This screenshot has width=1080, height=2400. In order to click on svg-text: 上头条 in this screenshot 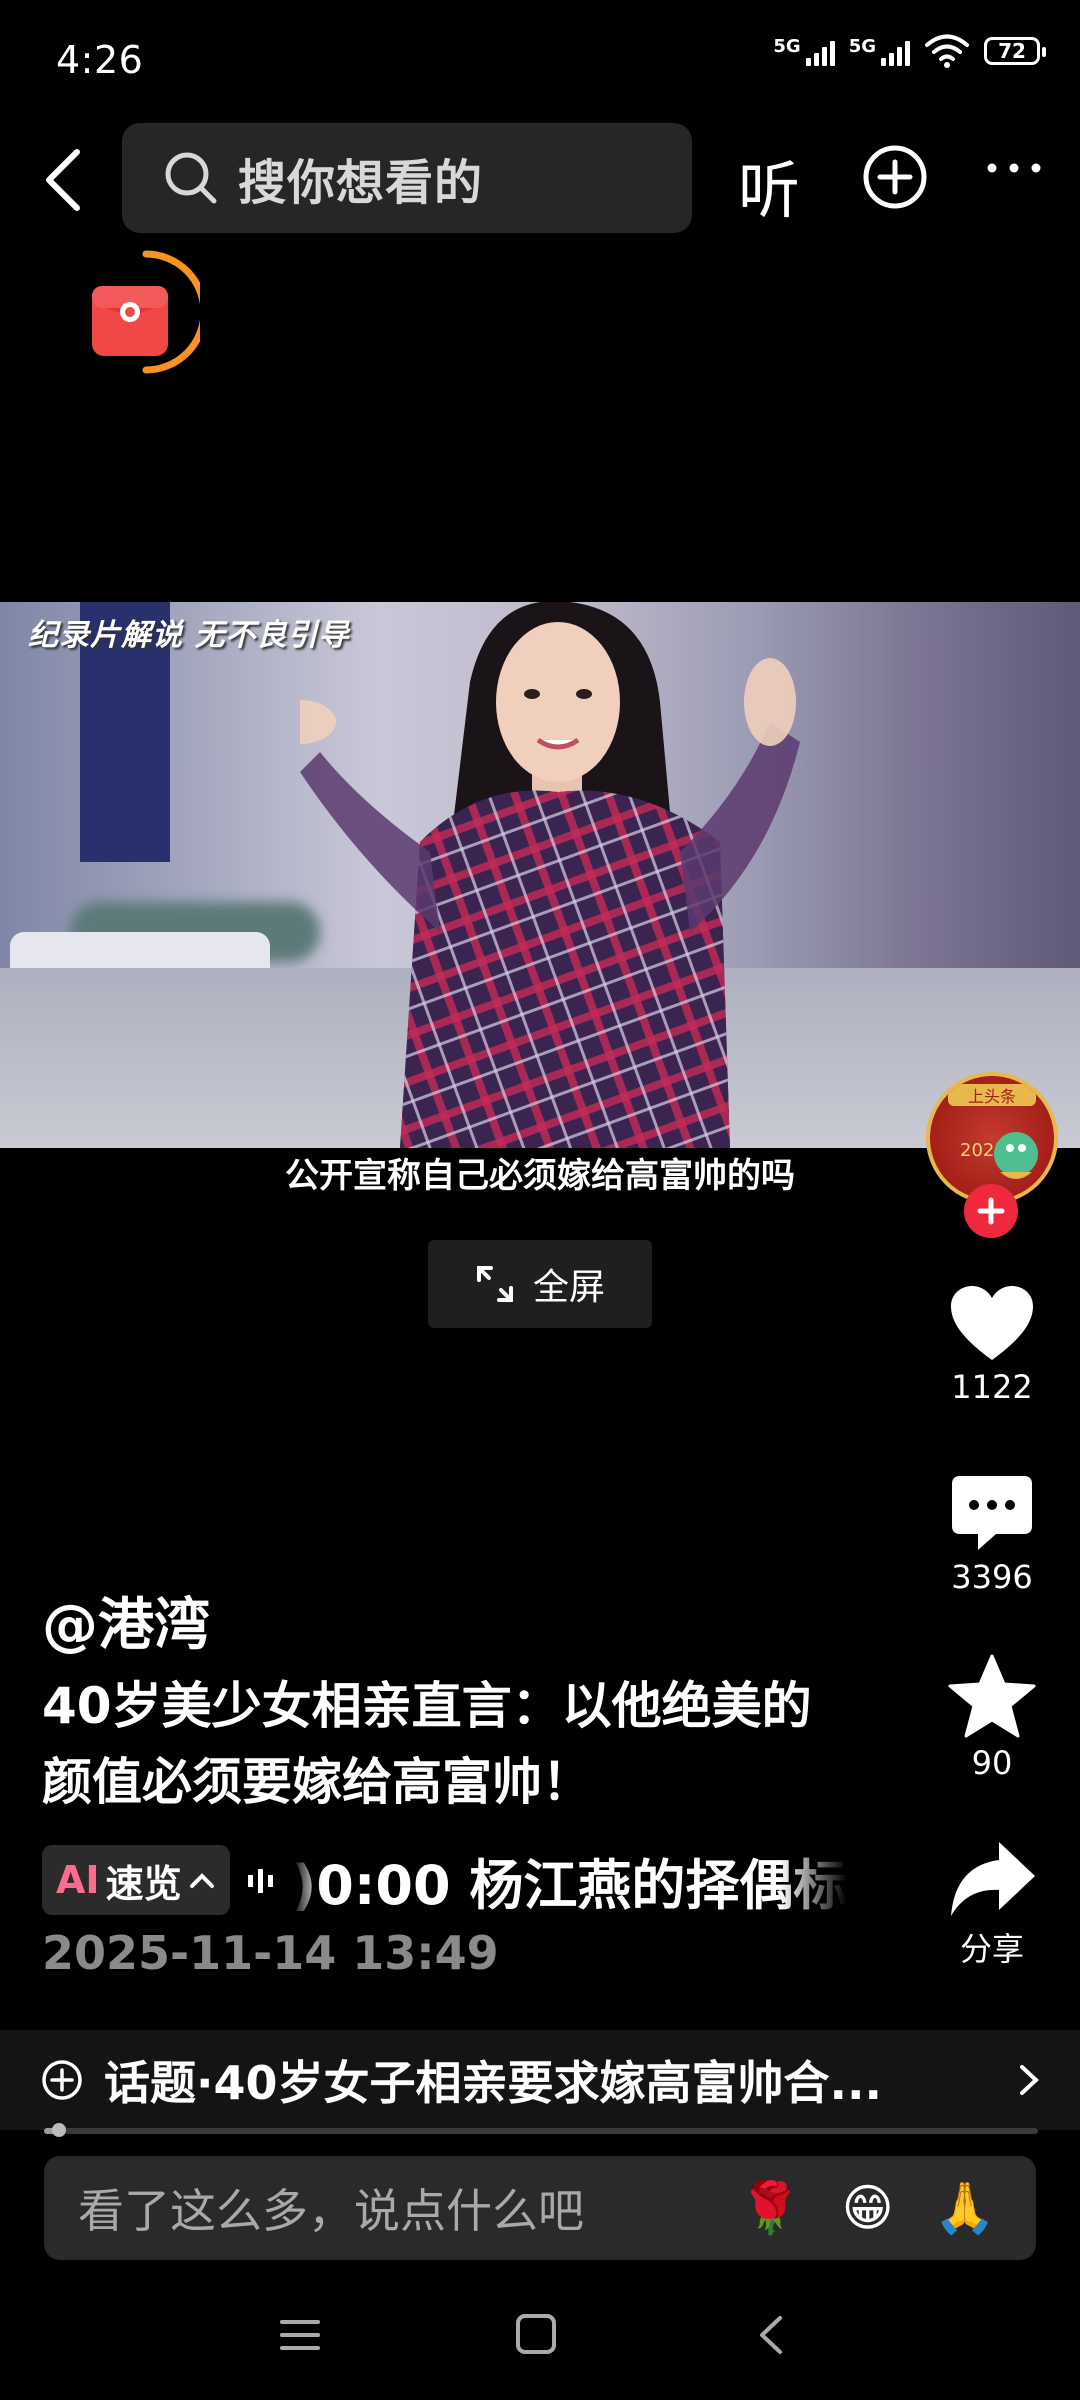, I will do `click(992, 1096)`.